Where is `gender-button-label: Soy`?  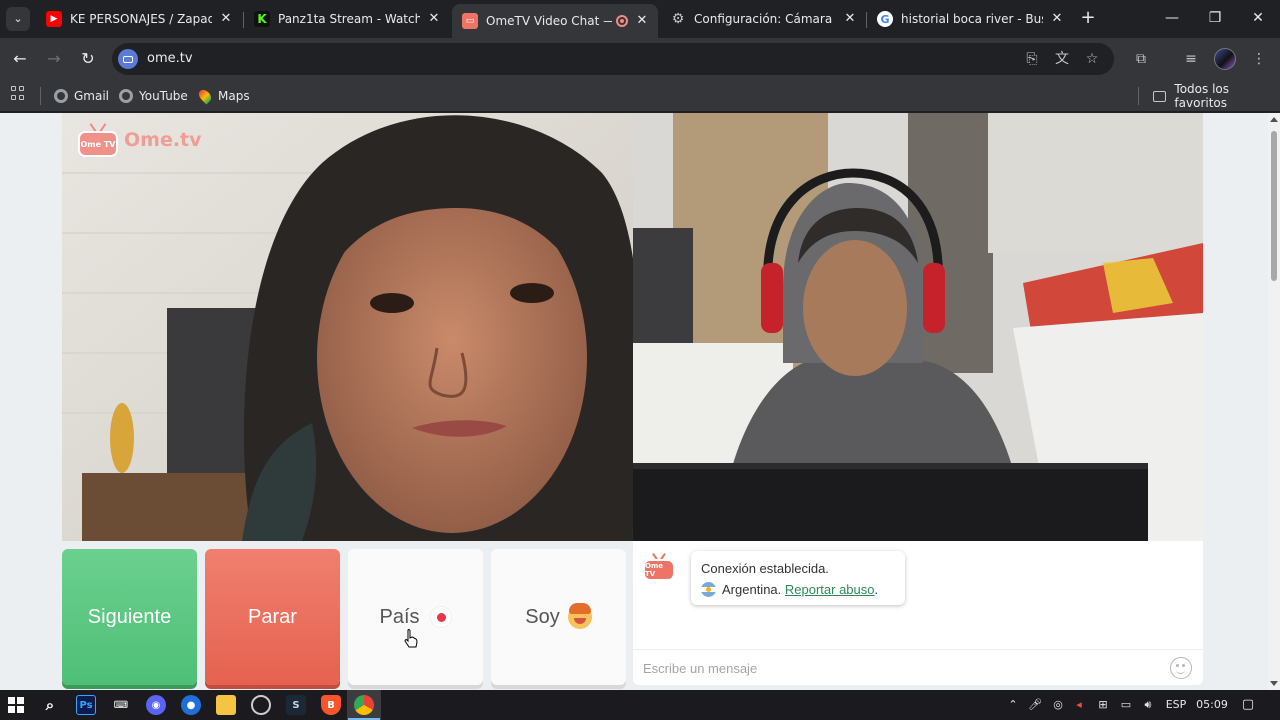 gender-button-label: Soy is located at coordinates (542, 616).